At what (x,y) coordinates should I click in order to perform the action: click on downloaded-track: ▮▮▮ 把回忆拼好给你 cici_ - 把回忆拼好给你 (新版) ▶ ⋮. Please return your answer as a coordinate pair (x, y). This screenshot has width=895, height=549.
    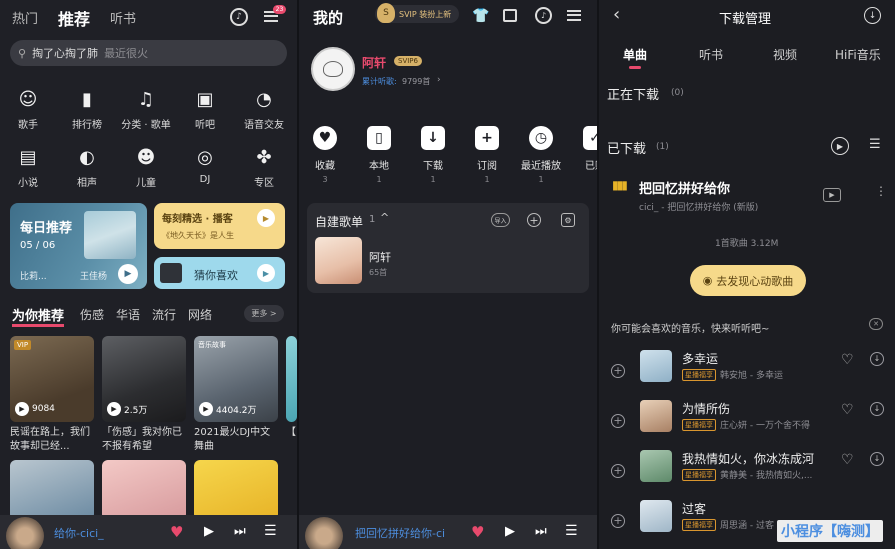
    Looking at the image, I should click on (747, 195).